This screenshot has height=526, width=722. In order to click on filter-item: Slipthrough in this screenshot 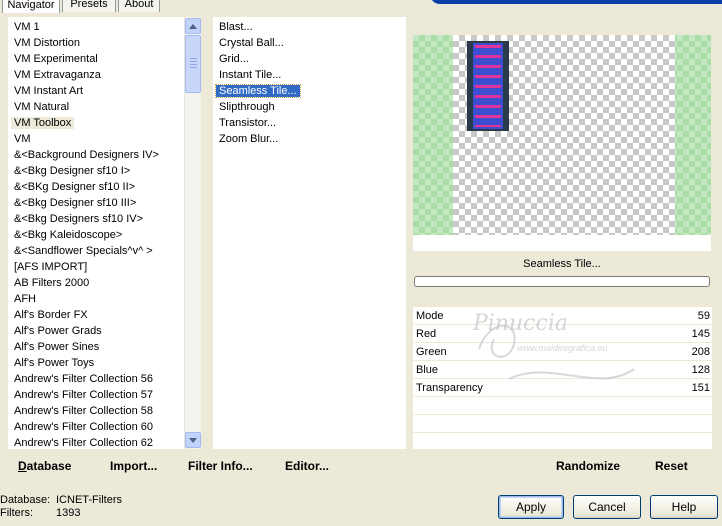, I will do `click(247, 107)`.